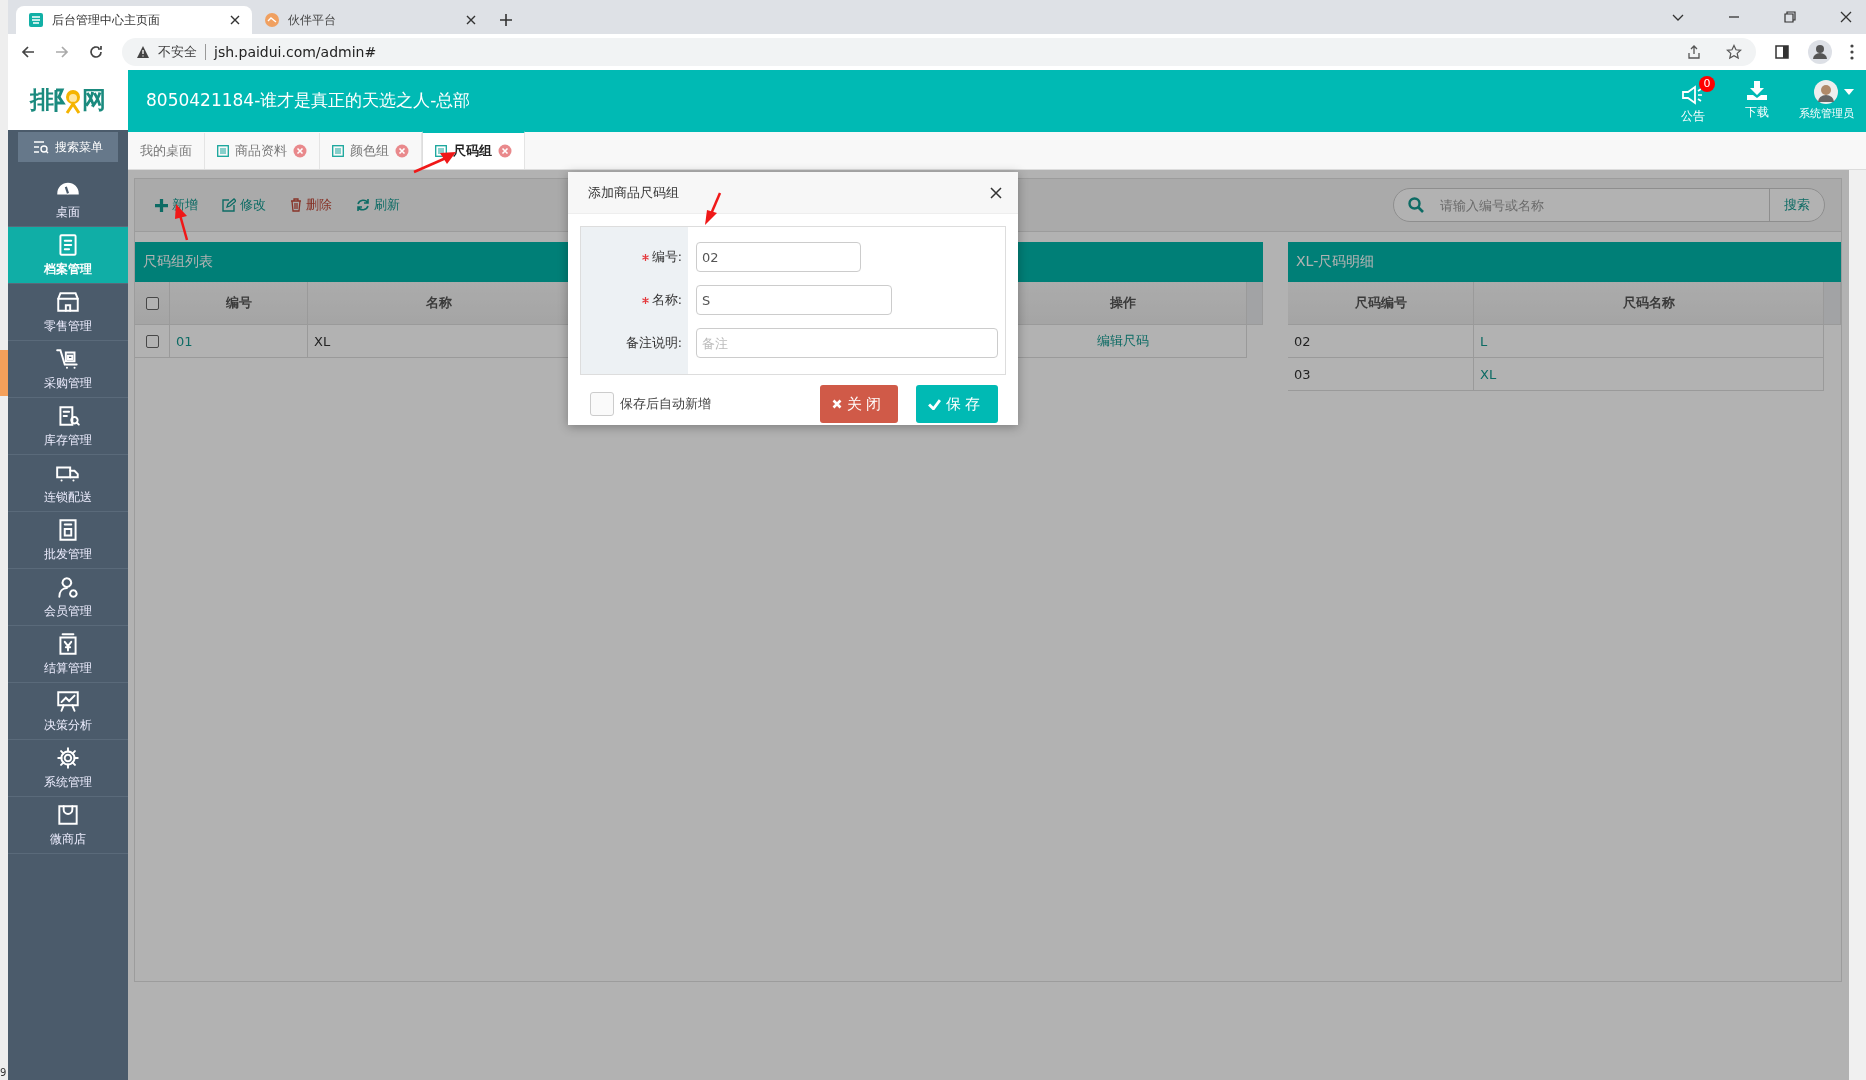 This screenshot has width=1866, height=1080. What do you see at coordinates (939, 52) in the screenshot?
I see `address-field: 不安全 jsh.paidui.com/admin#` at bounding box center [939, 52].